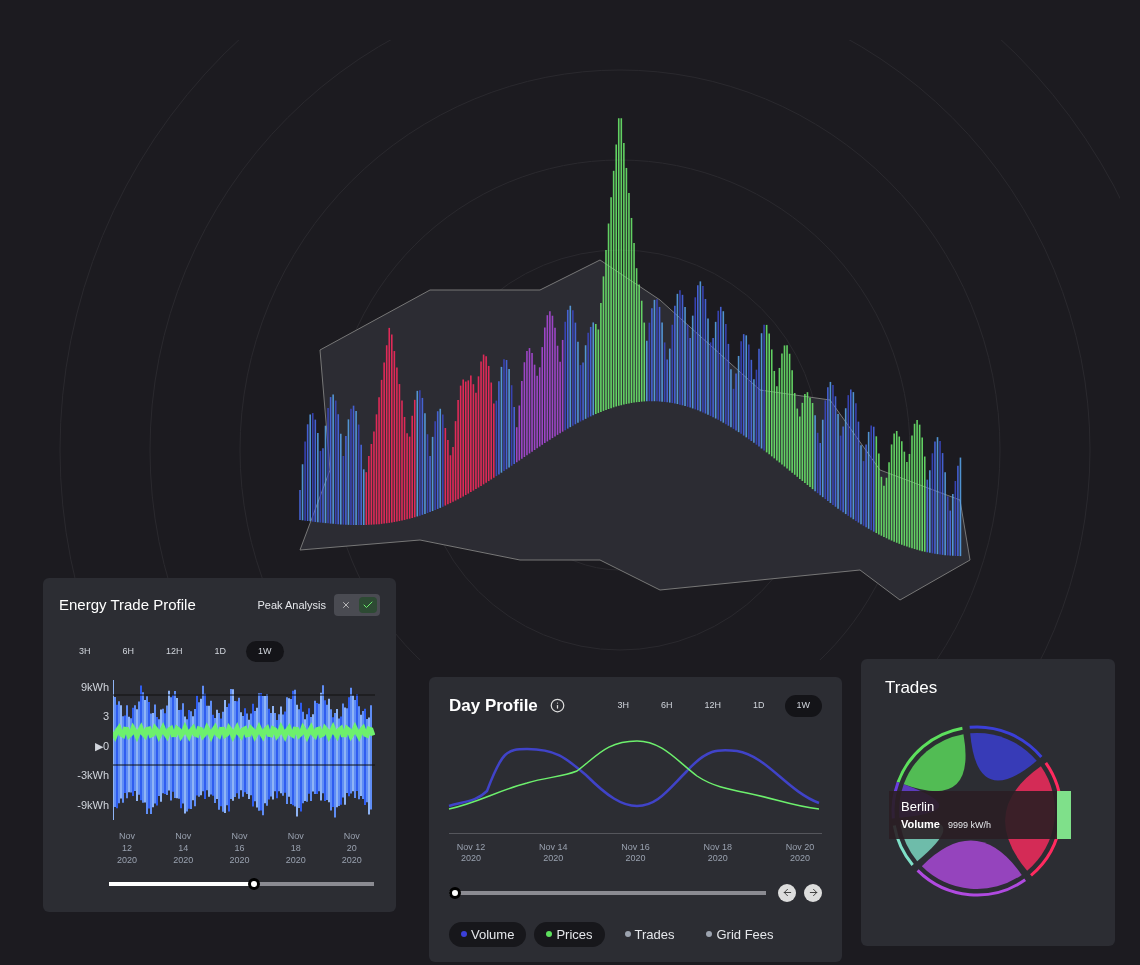 The width and height of the screenshot is (1140, 965). Describe the element at coordinates (93, 805) in the screenshot. I see `y-axis-label: -9kWh` at that location.